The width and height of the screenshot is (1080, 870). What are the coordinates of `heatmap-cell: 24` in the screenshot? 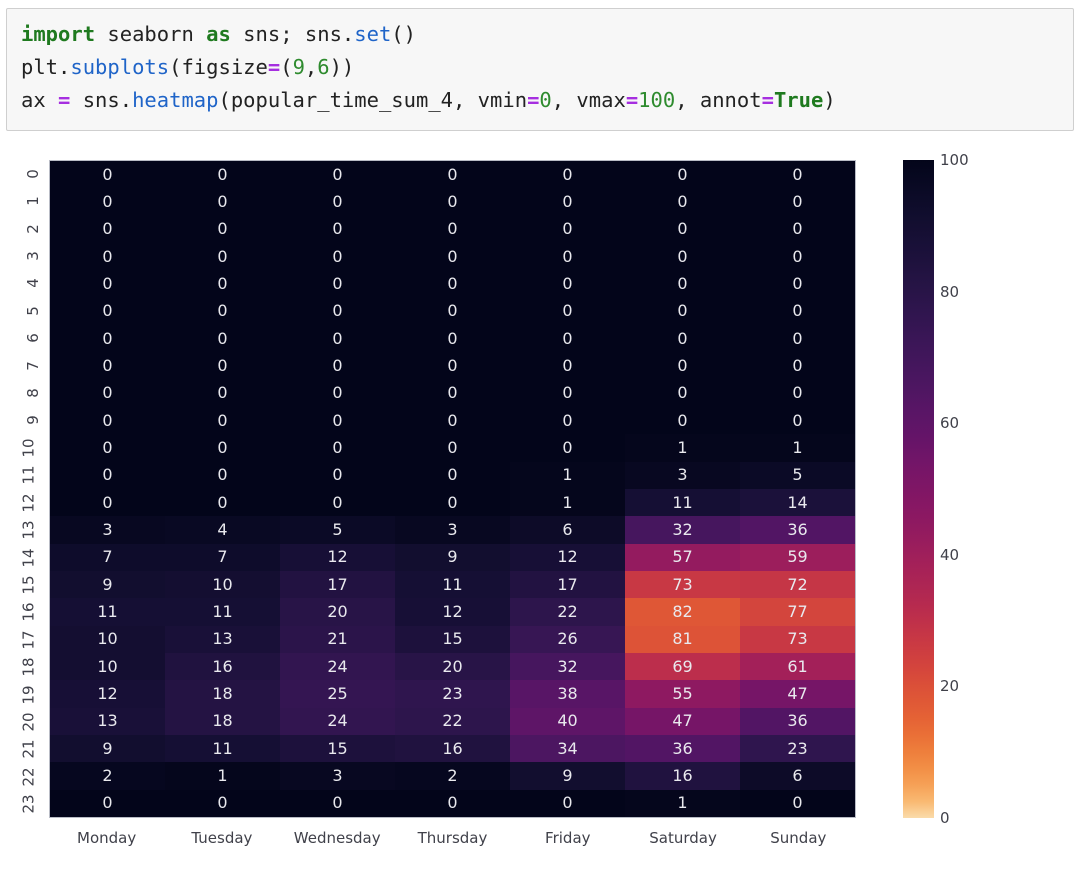 It's located at (337, 721).